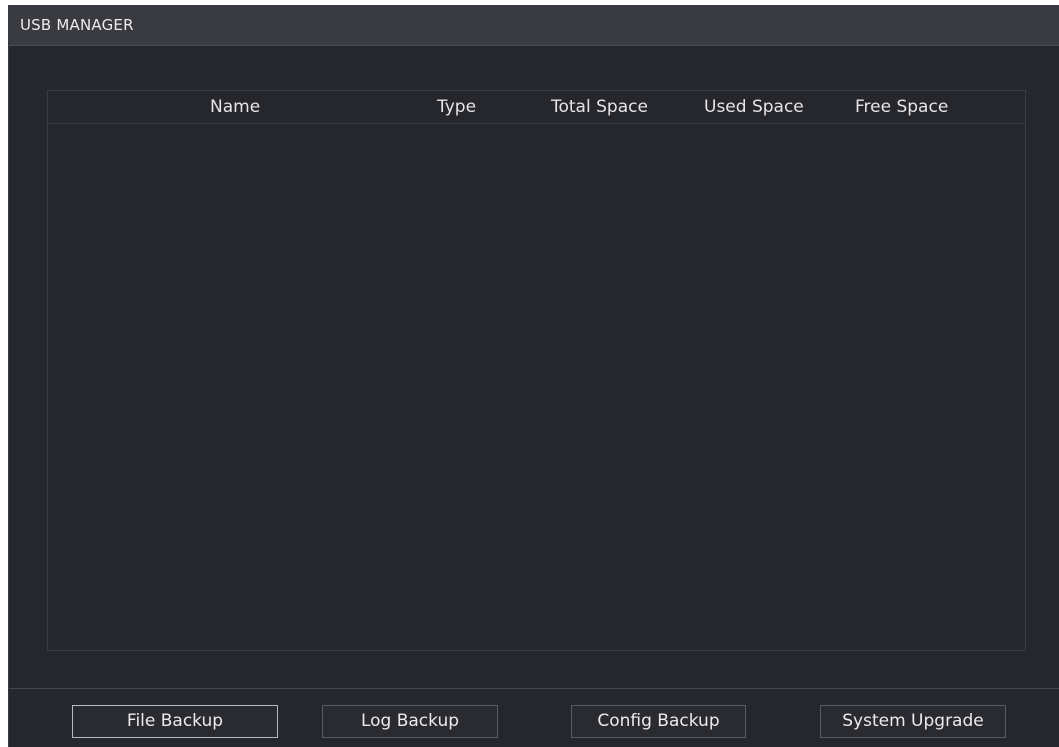  Describe the element at coordinates (913, 721) in the screenshot. I see `system-upgrade-button: System Upgrade` at that location.